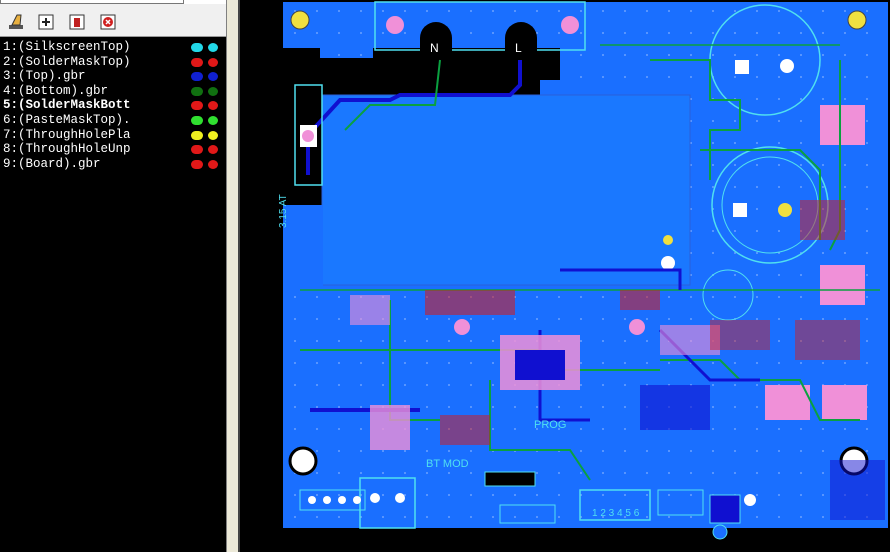 This screenshot has width=890, height=552. I want to click on layer-row: 8:(ThroughHoleUnp, so click(113, 149).